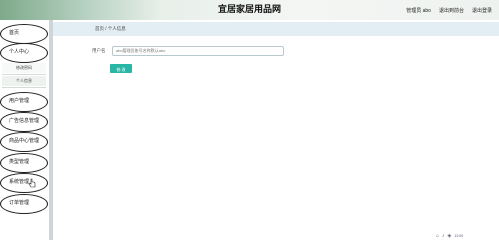  I want to click on sidebar-item-system-management: 系统管理, so click(24, 183).